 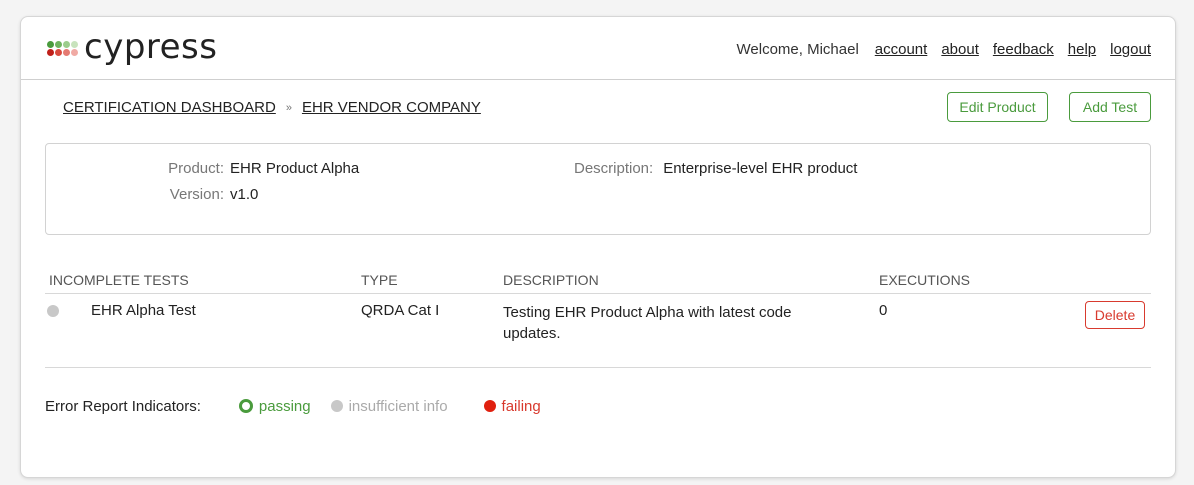 I want to click on version-value: v1.0, so click(x=244, y=194).